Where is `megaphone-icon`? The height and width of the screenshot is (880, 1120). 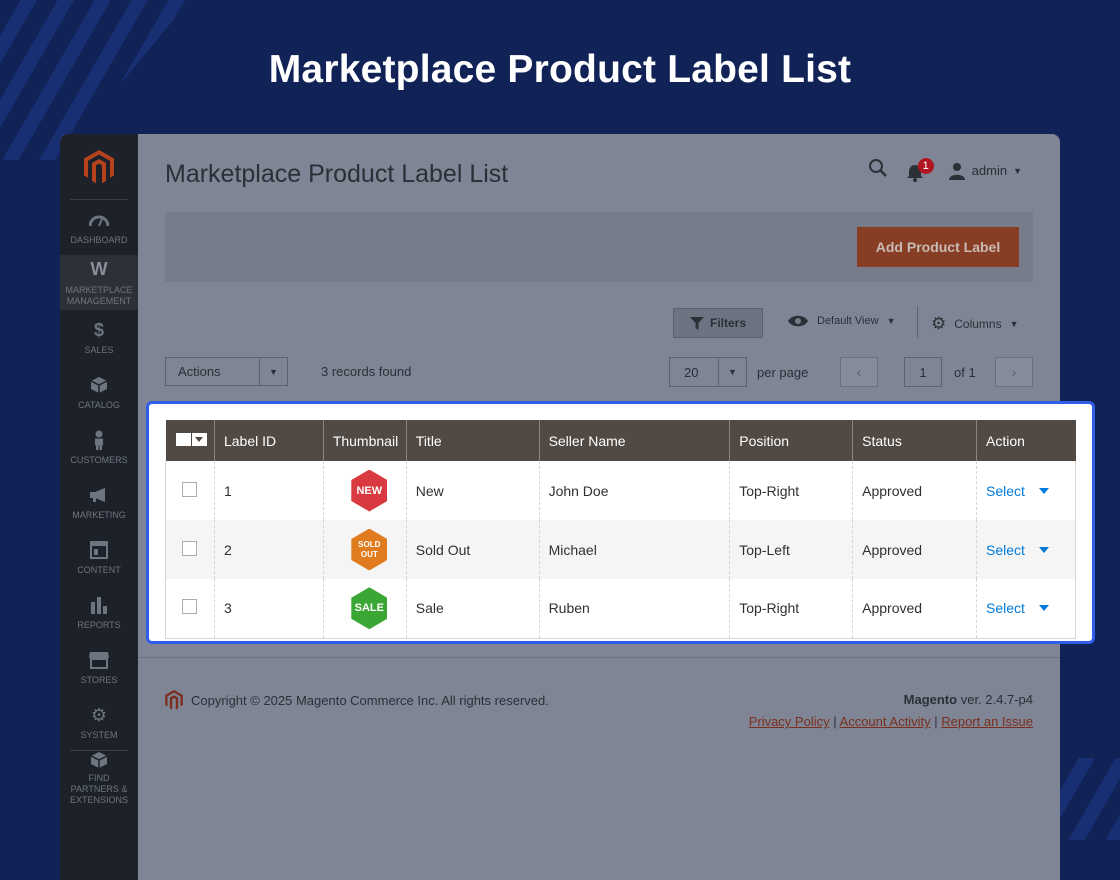 megaphone-icon is located at coordinates (99, 495).